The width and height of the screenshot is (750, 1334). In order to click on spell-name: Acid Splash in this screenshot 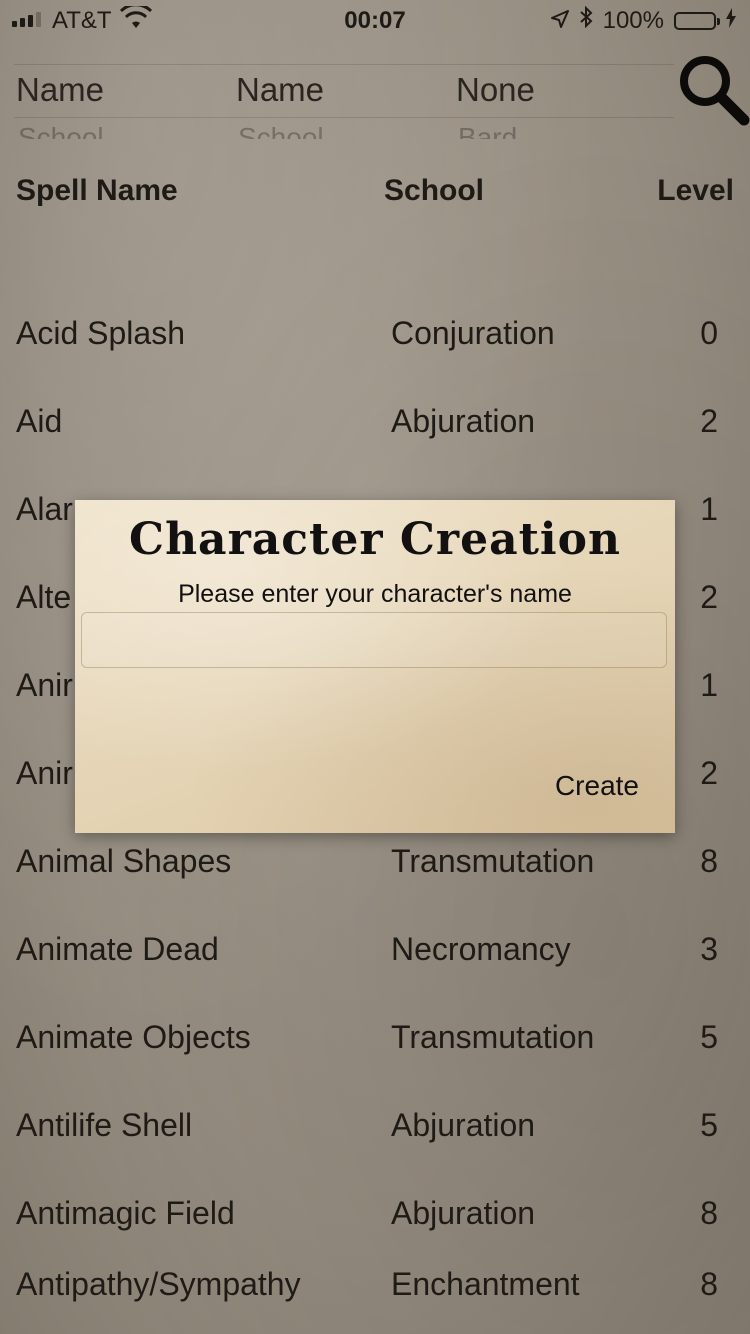, I will do `click(100, 333)`.